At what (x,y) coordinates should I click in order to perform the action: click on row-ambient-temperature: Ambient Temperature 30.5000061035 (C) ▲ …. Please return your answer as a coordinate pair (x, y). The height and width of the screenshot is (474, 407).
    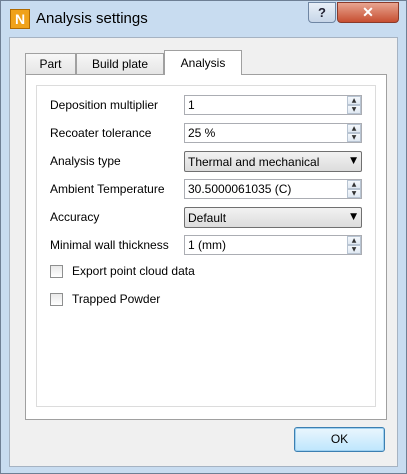
    Looking at the image, I should click on (207, 190).